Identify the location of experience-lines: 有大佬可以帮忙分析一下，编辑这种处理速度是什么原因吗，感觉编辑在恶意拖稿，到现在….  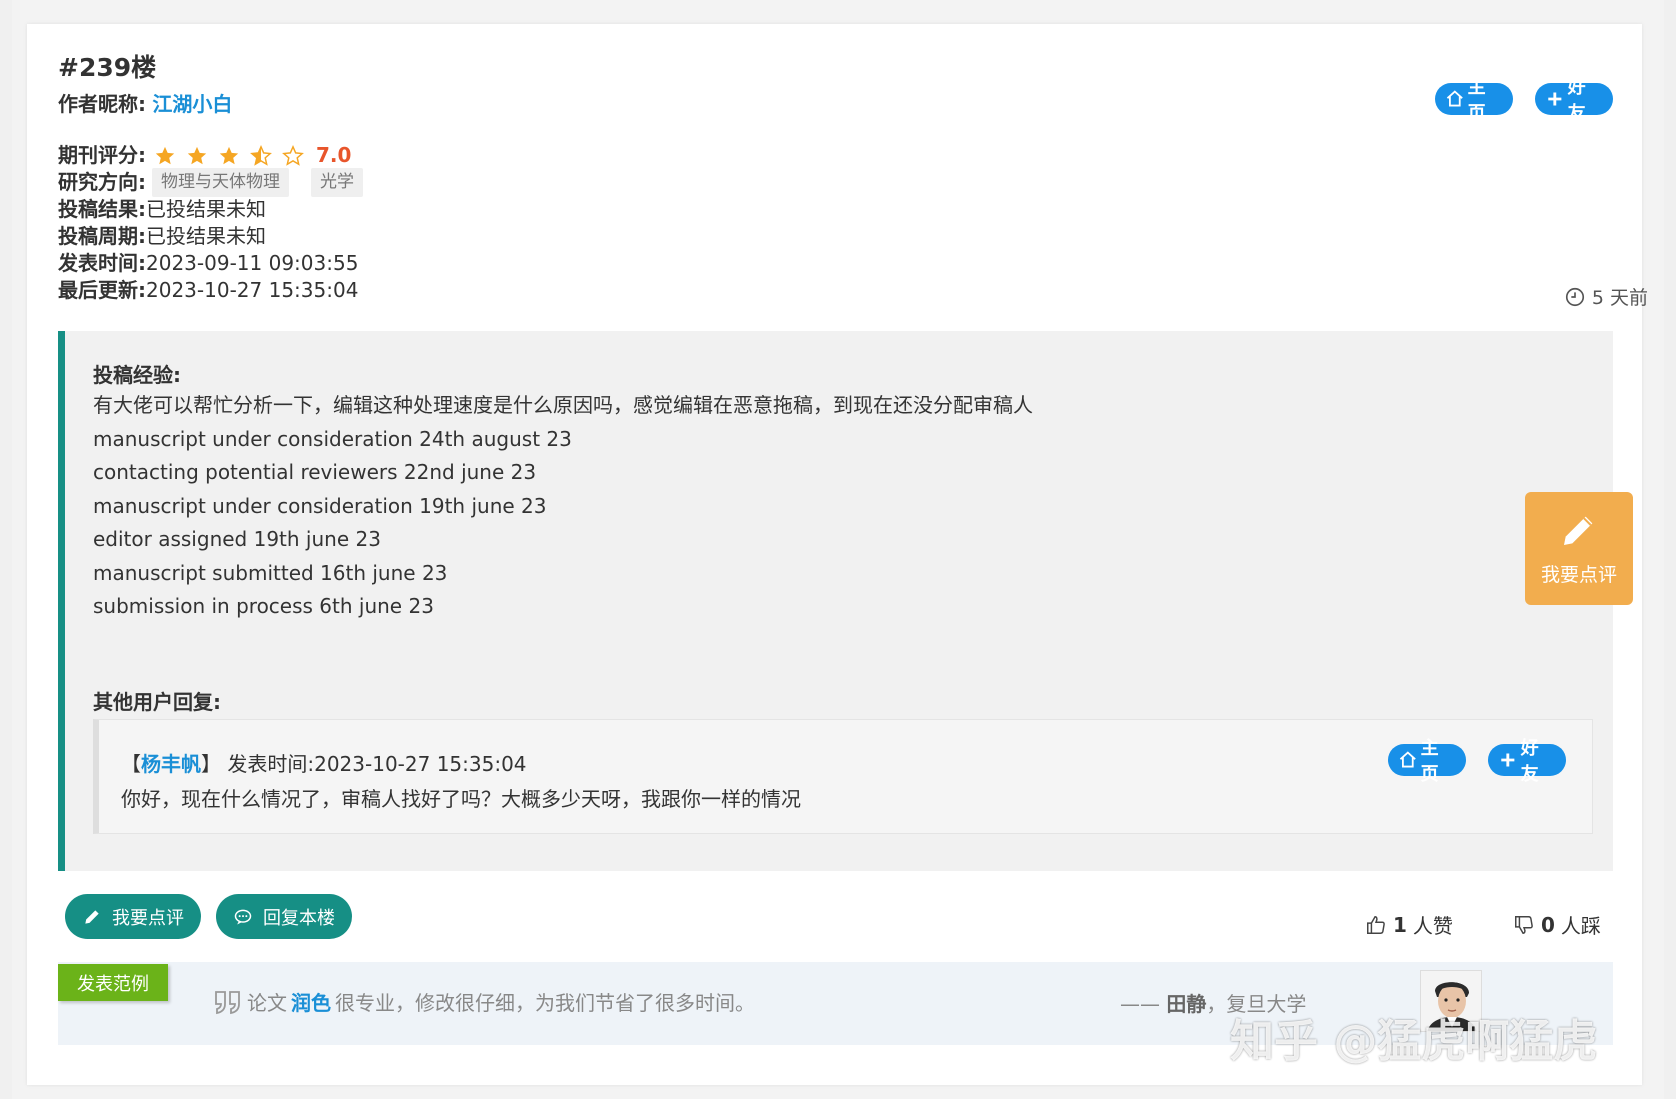
(563, 506).